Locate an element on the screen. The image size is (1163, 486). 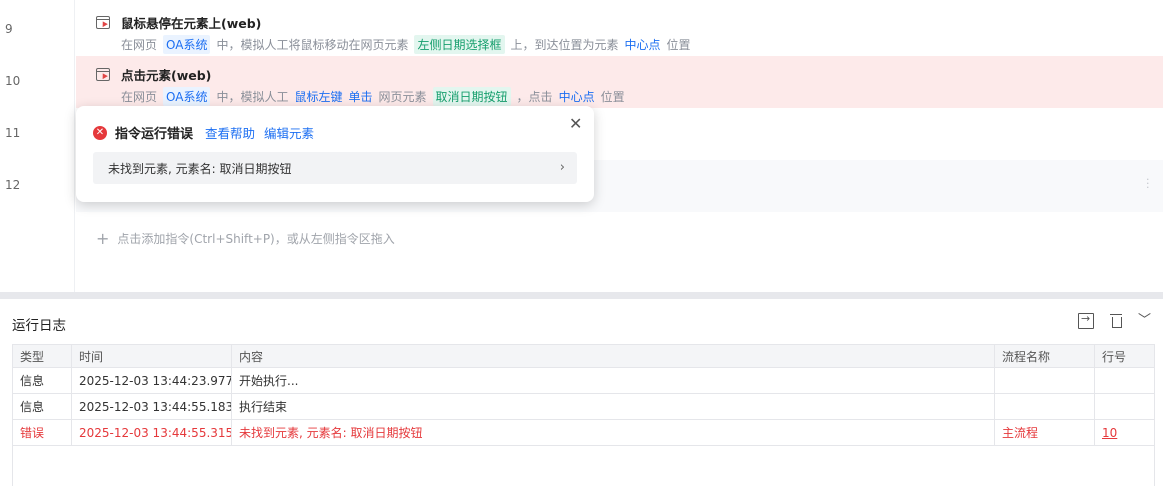
desc-text: 网页元素 is located at coordinates (402, 97).